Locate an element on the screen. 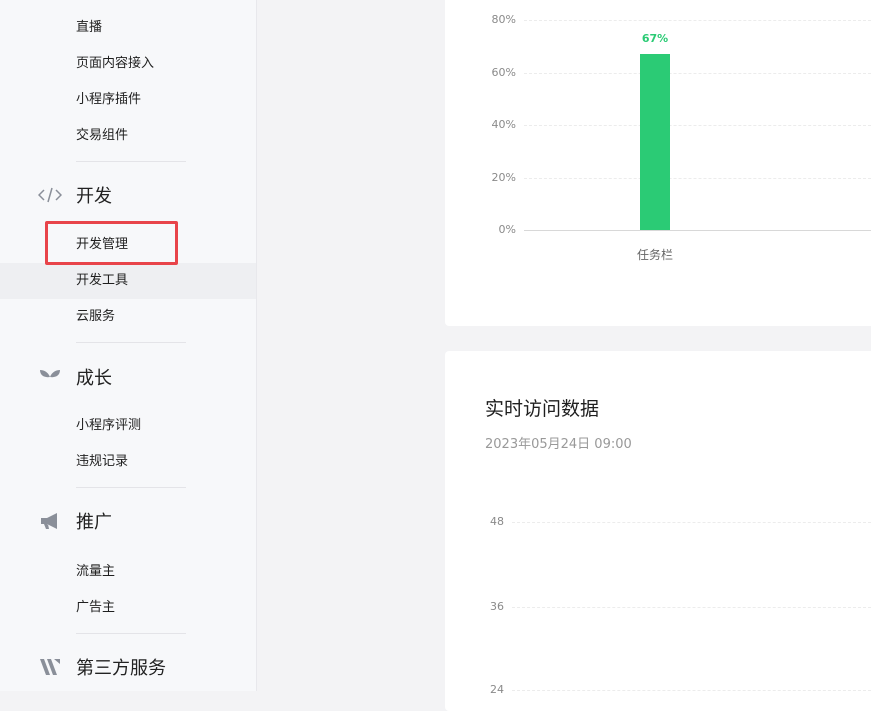  bar is located at coordinates (655, 142).